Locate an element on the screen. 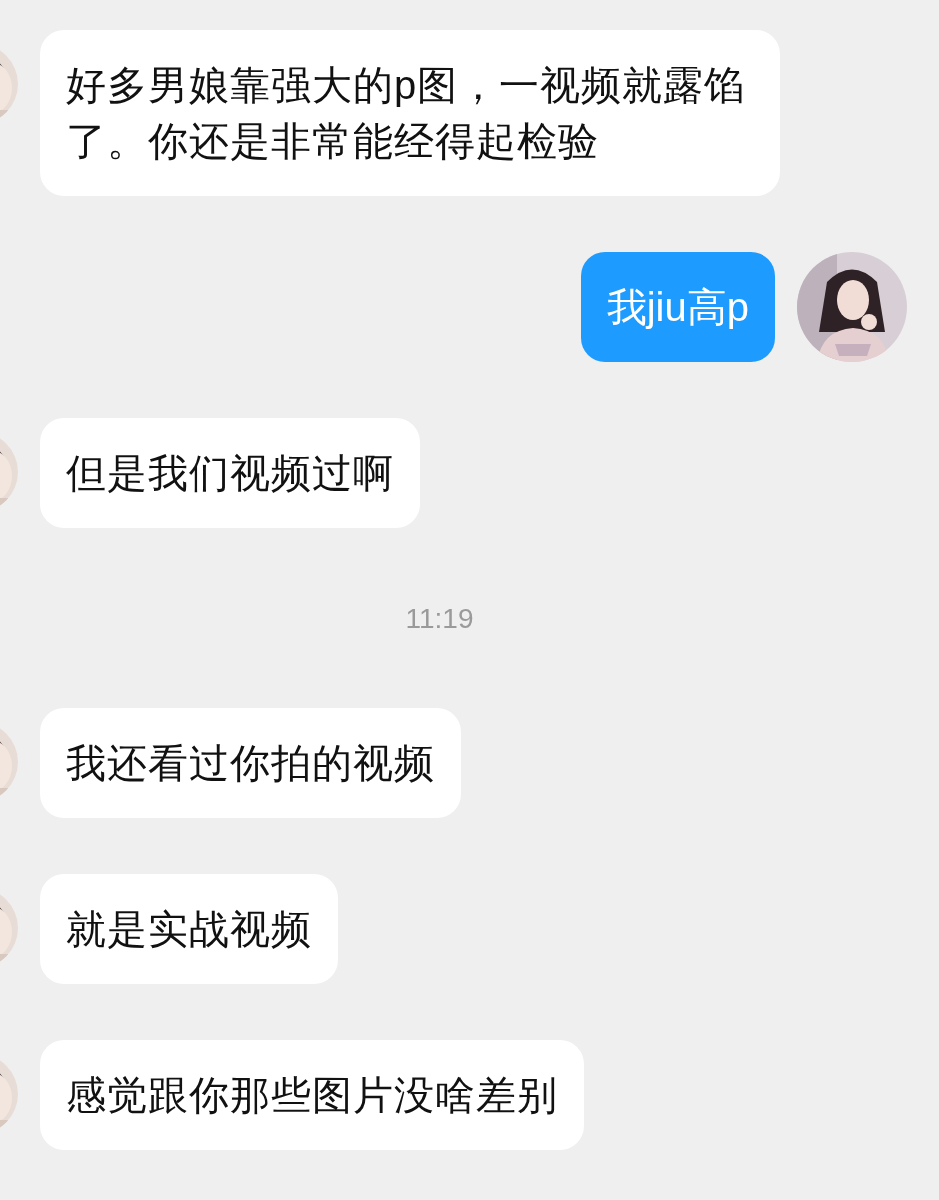  message-bubble: 我jiu高p is located at coordinates (677, 307).